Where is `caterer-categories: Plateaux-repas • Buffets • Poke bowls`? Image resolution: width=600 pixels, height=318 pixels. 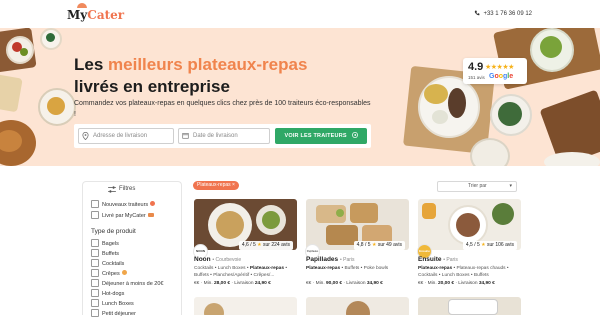 caterer-categories: Plateaux-repas • Buffets • Poke bowls is located at coordinates (357, 268).